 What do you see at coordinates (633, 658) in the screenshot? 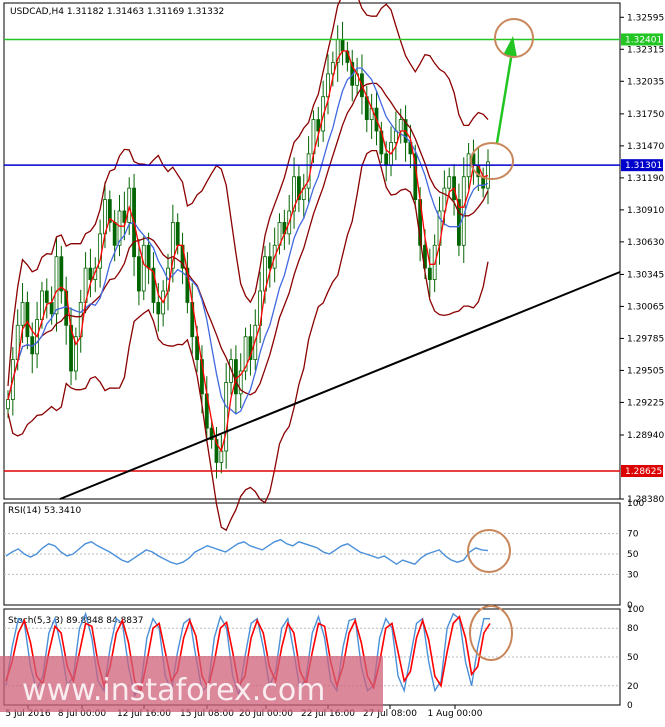
I see `stoch-tick-label: 50` at bounding box center [633, 658].